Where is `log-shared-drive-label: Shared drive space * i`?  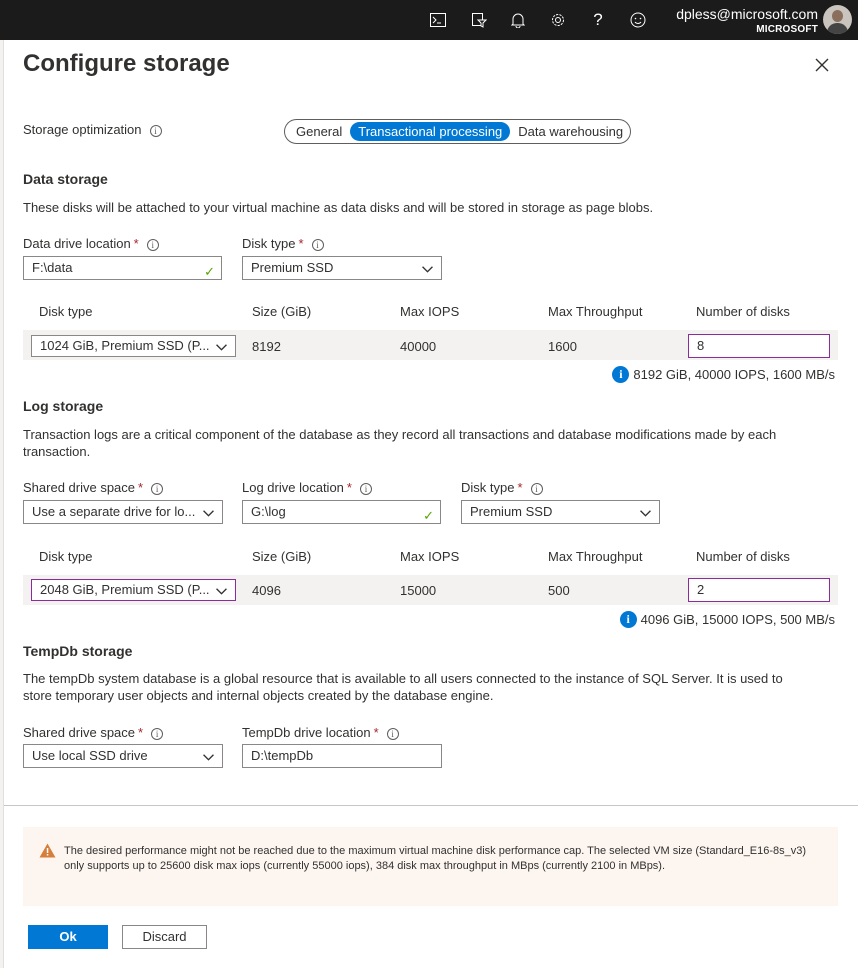
log-shared-drive-label: Shared drive space * i is located at coordinates (93, 487).